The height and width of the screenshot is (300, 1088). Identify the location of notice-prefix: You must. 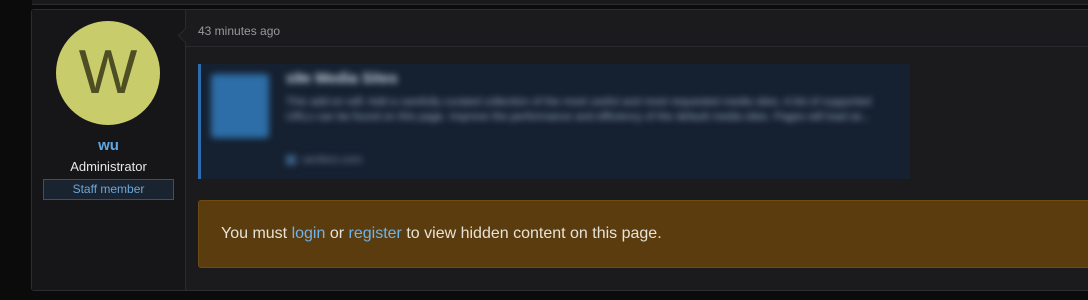
(254, 233).